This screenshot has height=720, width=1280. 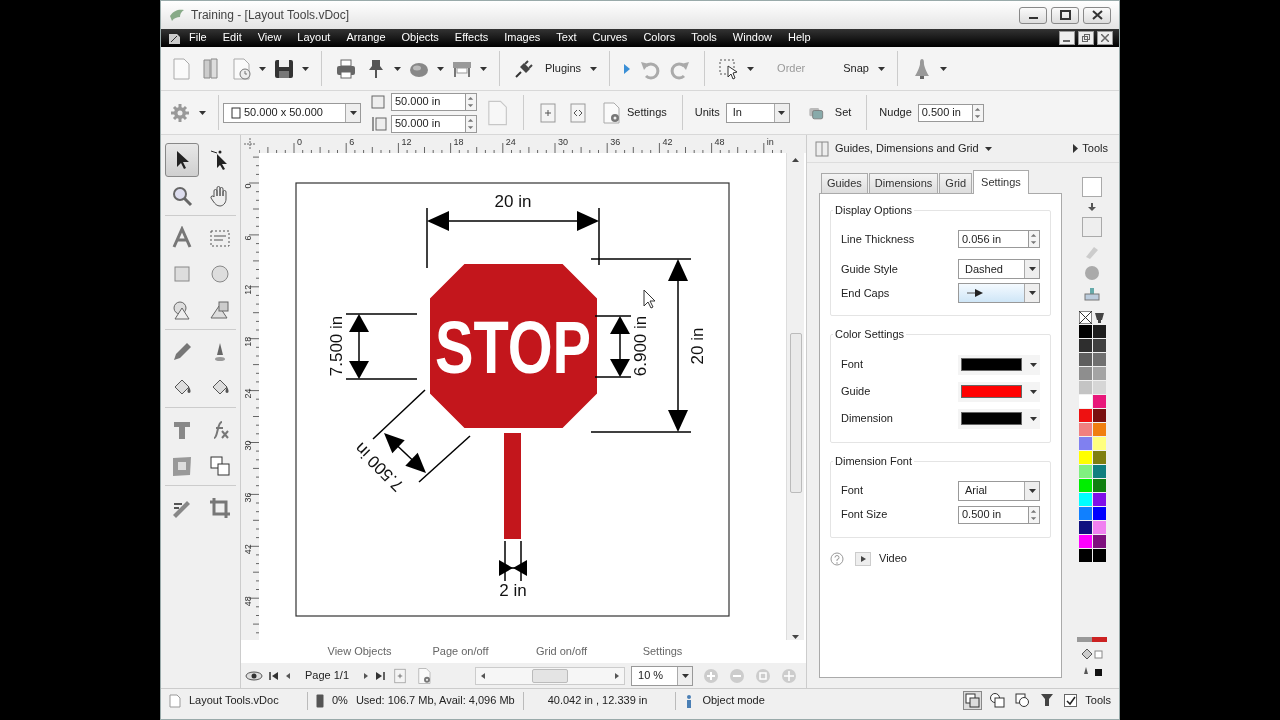 What do you see at coordinates (903, 182) in the screenshot?
I see `panel-tab: Dimensions` at bounding box center [903, 182].